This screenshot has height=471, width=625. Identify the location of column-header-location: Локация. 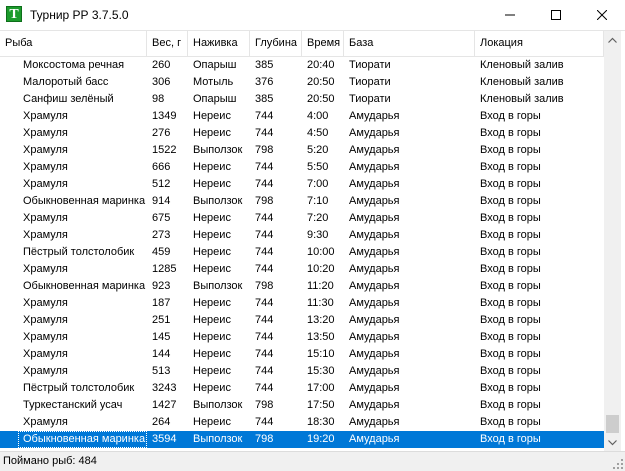
(539, 43).